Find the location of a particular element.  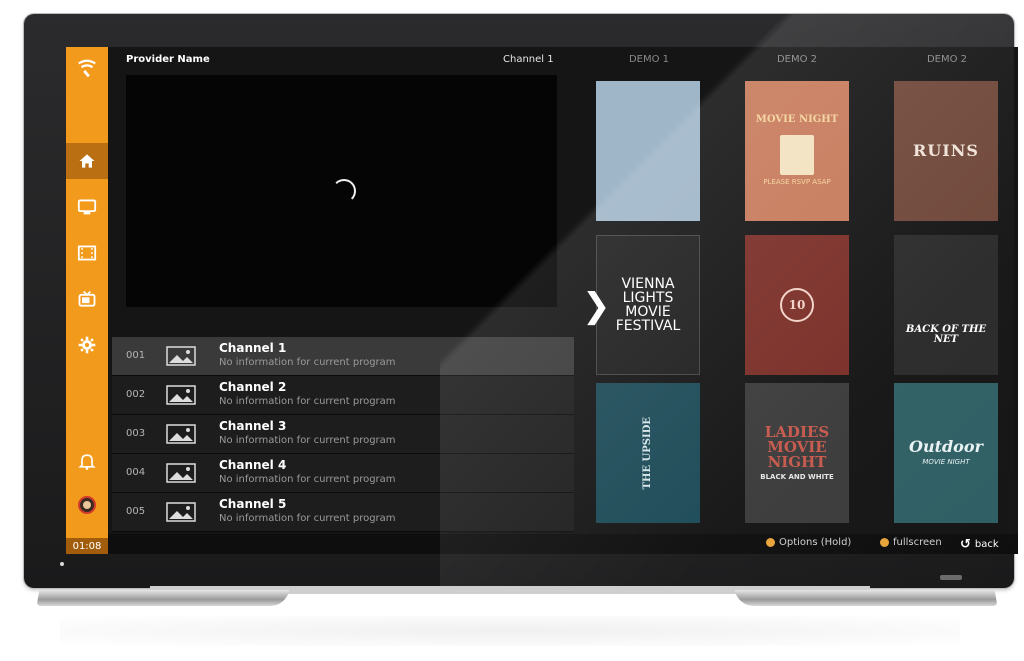

app-logo-icon is located at coordinates (87, 68).